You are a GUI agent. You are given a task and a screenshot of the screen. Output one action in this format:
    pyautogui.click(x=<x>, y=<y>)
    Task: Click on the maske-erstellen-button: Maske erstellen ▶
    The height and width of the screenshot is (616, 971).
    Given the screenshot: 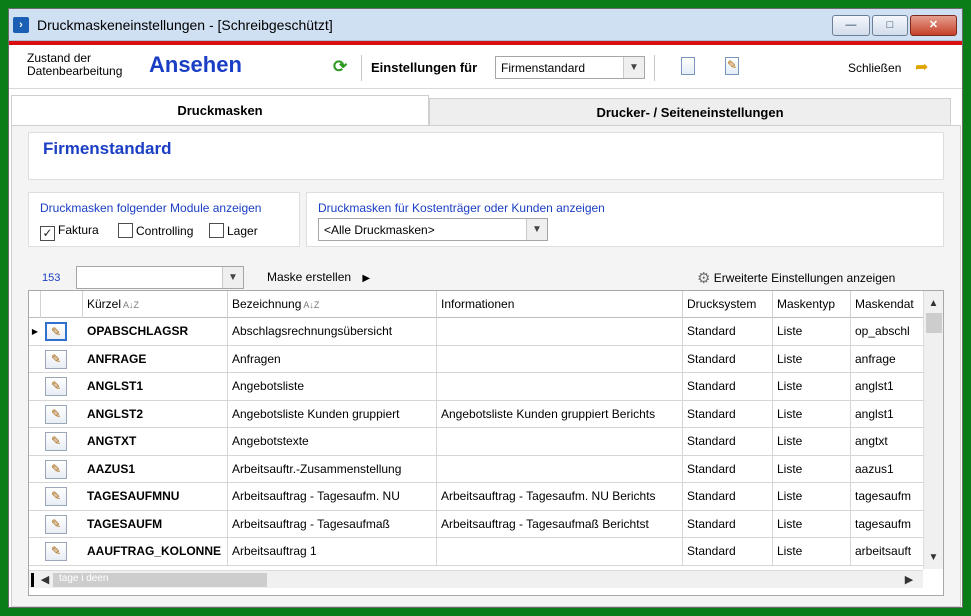 What is the action you would take?
    pyautogui.click(x=318, y=277)
    